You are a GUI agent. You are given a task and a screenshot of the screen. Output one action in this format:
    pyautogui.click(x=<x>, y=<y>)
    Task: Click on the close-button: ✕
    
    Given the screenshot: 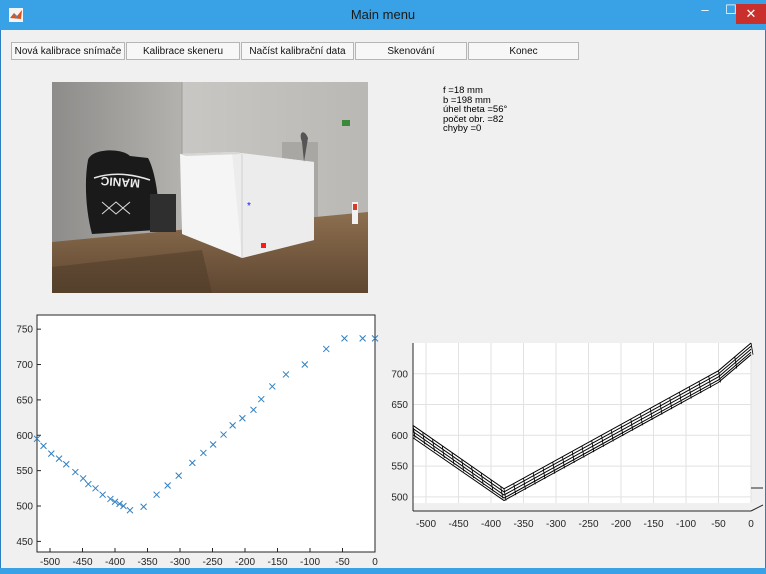 What is the action you would take?
    pyautogui.click(x=751, y=14)
    